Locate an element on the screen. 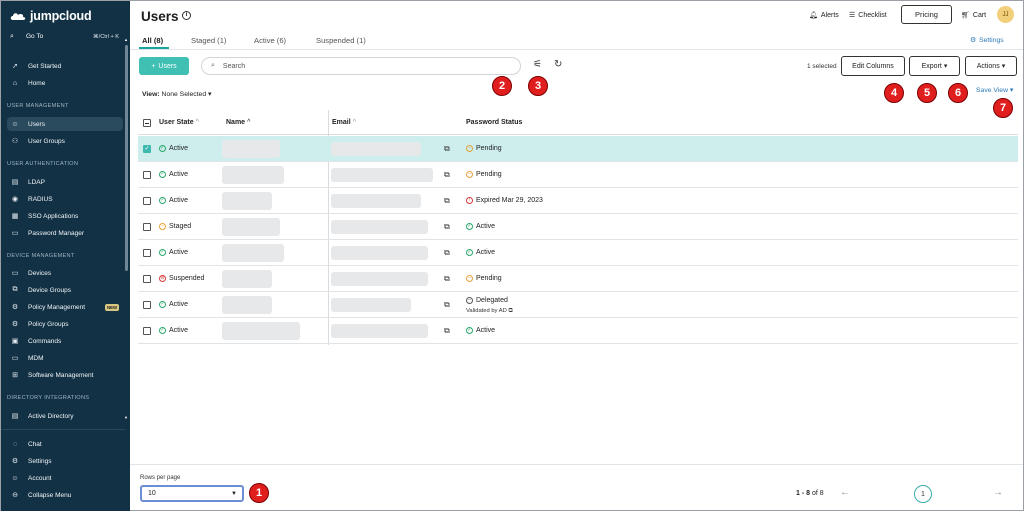 This screenshot has height=511, width=1024. save-view-button: Save View ▾ is located at coordinates (994, 90).